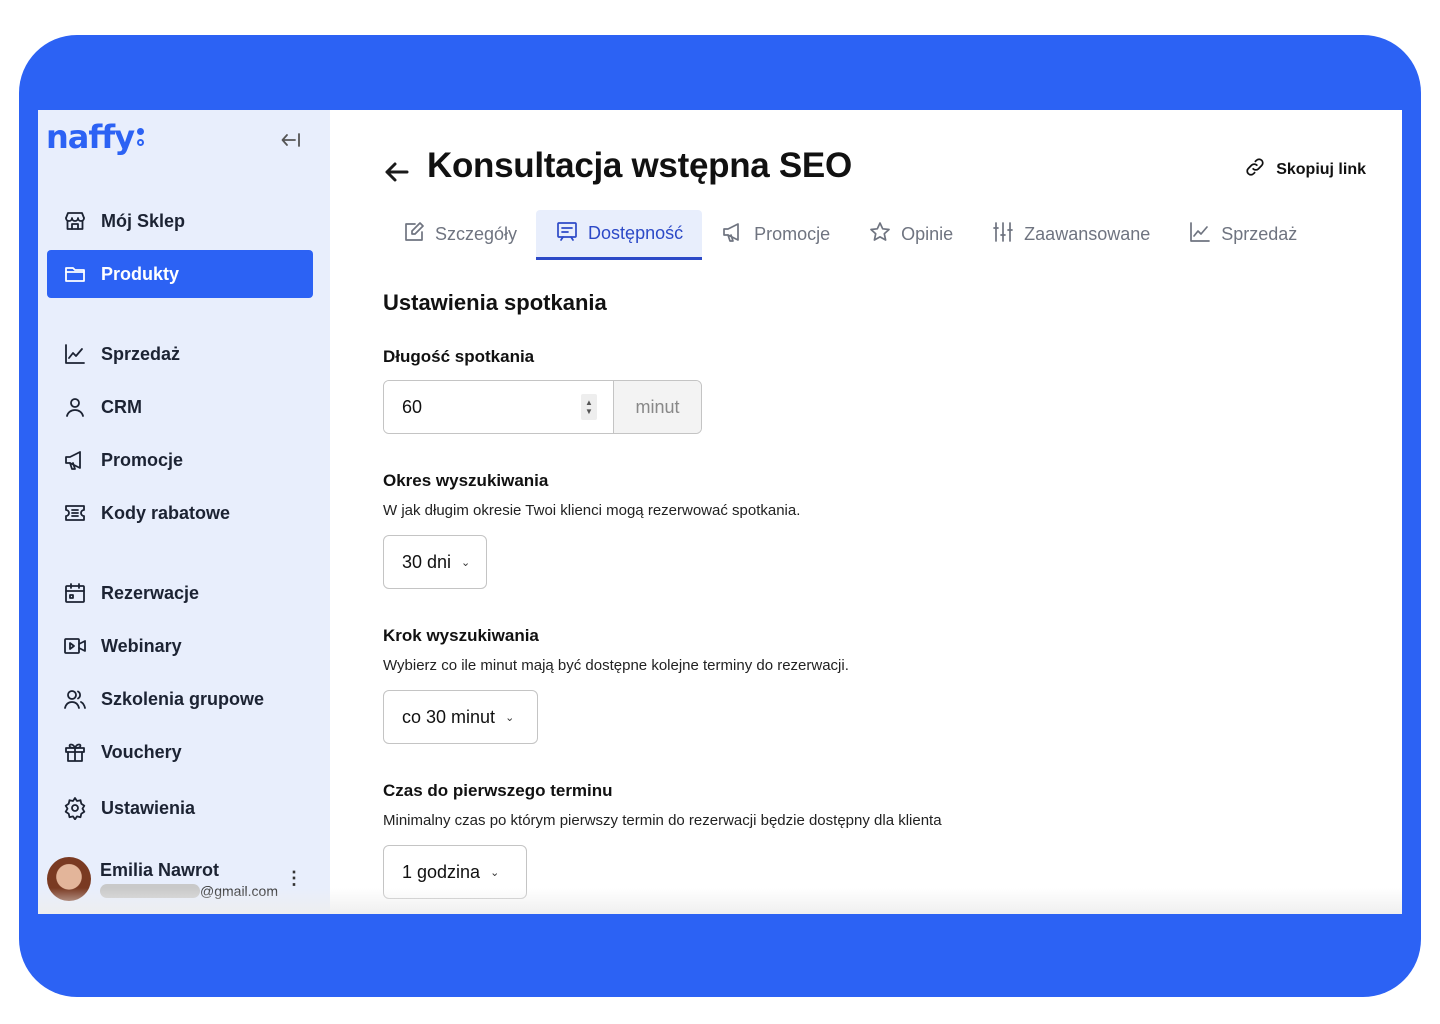 The height and width of the screenshot is (1024, 1440). What do you see at coordinates (294, 878) in the screenshot?
I see `more-vertical-icon: ⋮` at bounding box center [294, 878].